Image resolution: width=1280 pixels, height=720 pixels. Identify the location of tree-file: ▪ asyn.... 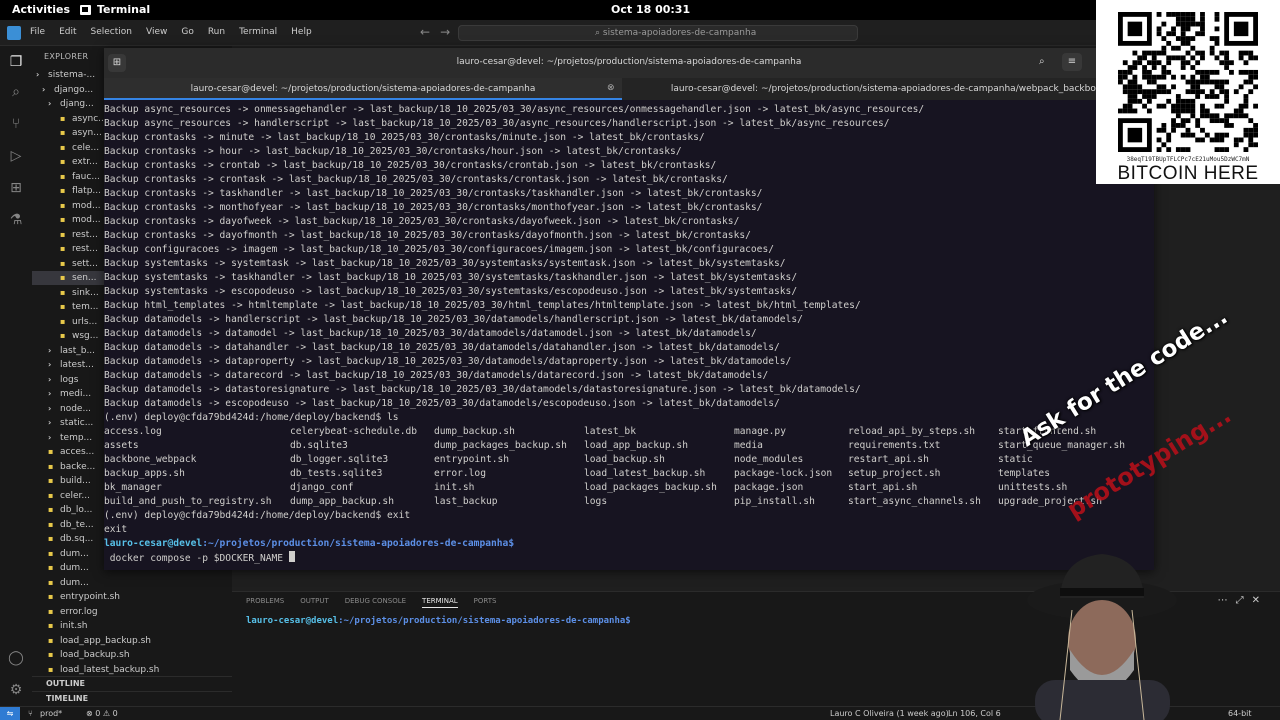
(81, 133).